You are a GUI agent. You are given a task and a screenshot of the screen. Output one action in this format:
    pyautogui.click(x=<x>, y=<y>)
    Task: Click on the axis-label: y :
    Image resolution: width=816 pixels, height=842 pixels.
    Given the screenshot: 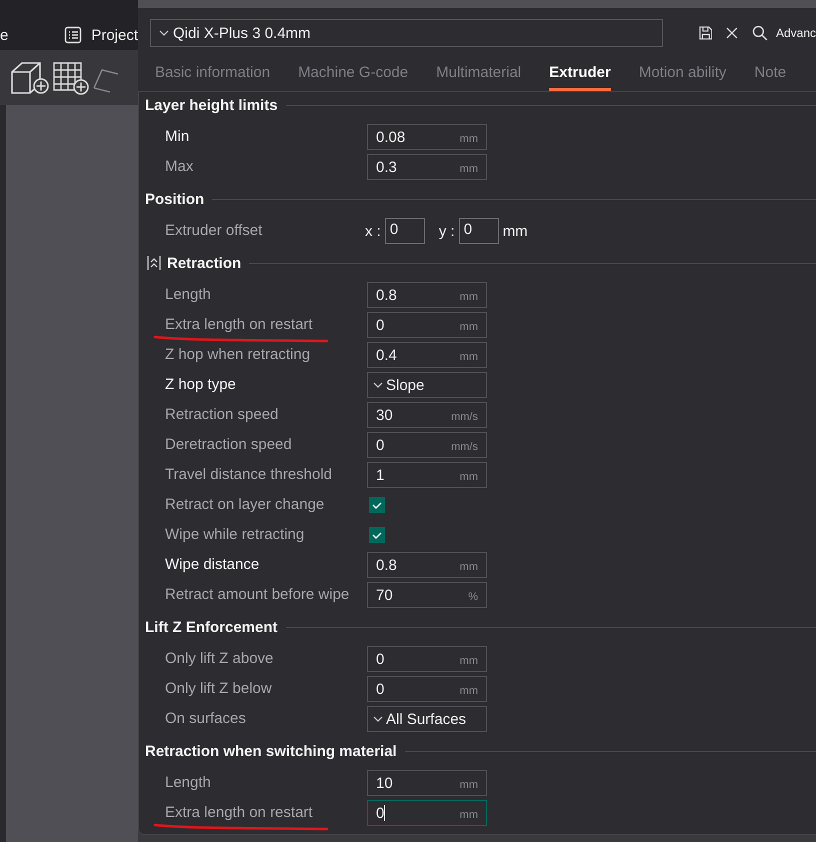 What is the action you would take?
    pyautogui.click(x=446, y=231)
    